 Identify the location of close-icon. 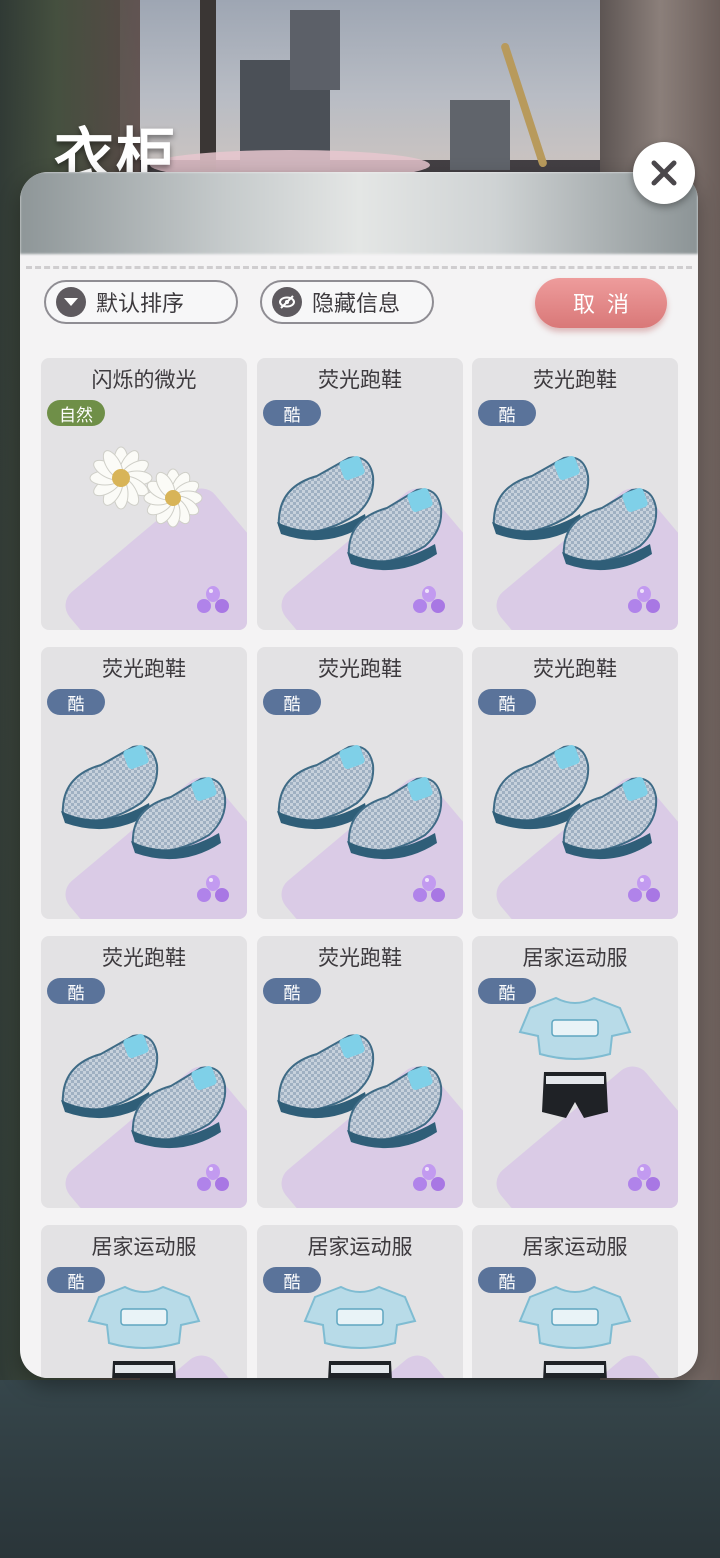
(664, 173).